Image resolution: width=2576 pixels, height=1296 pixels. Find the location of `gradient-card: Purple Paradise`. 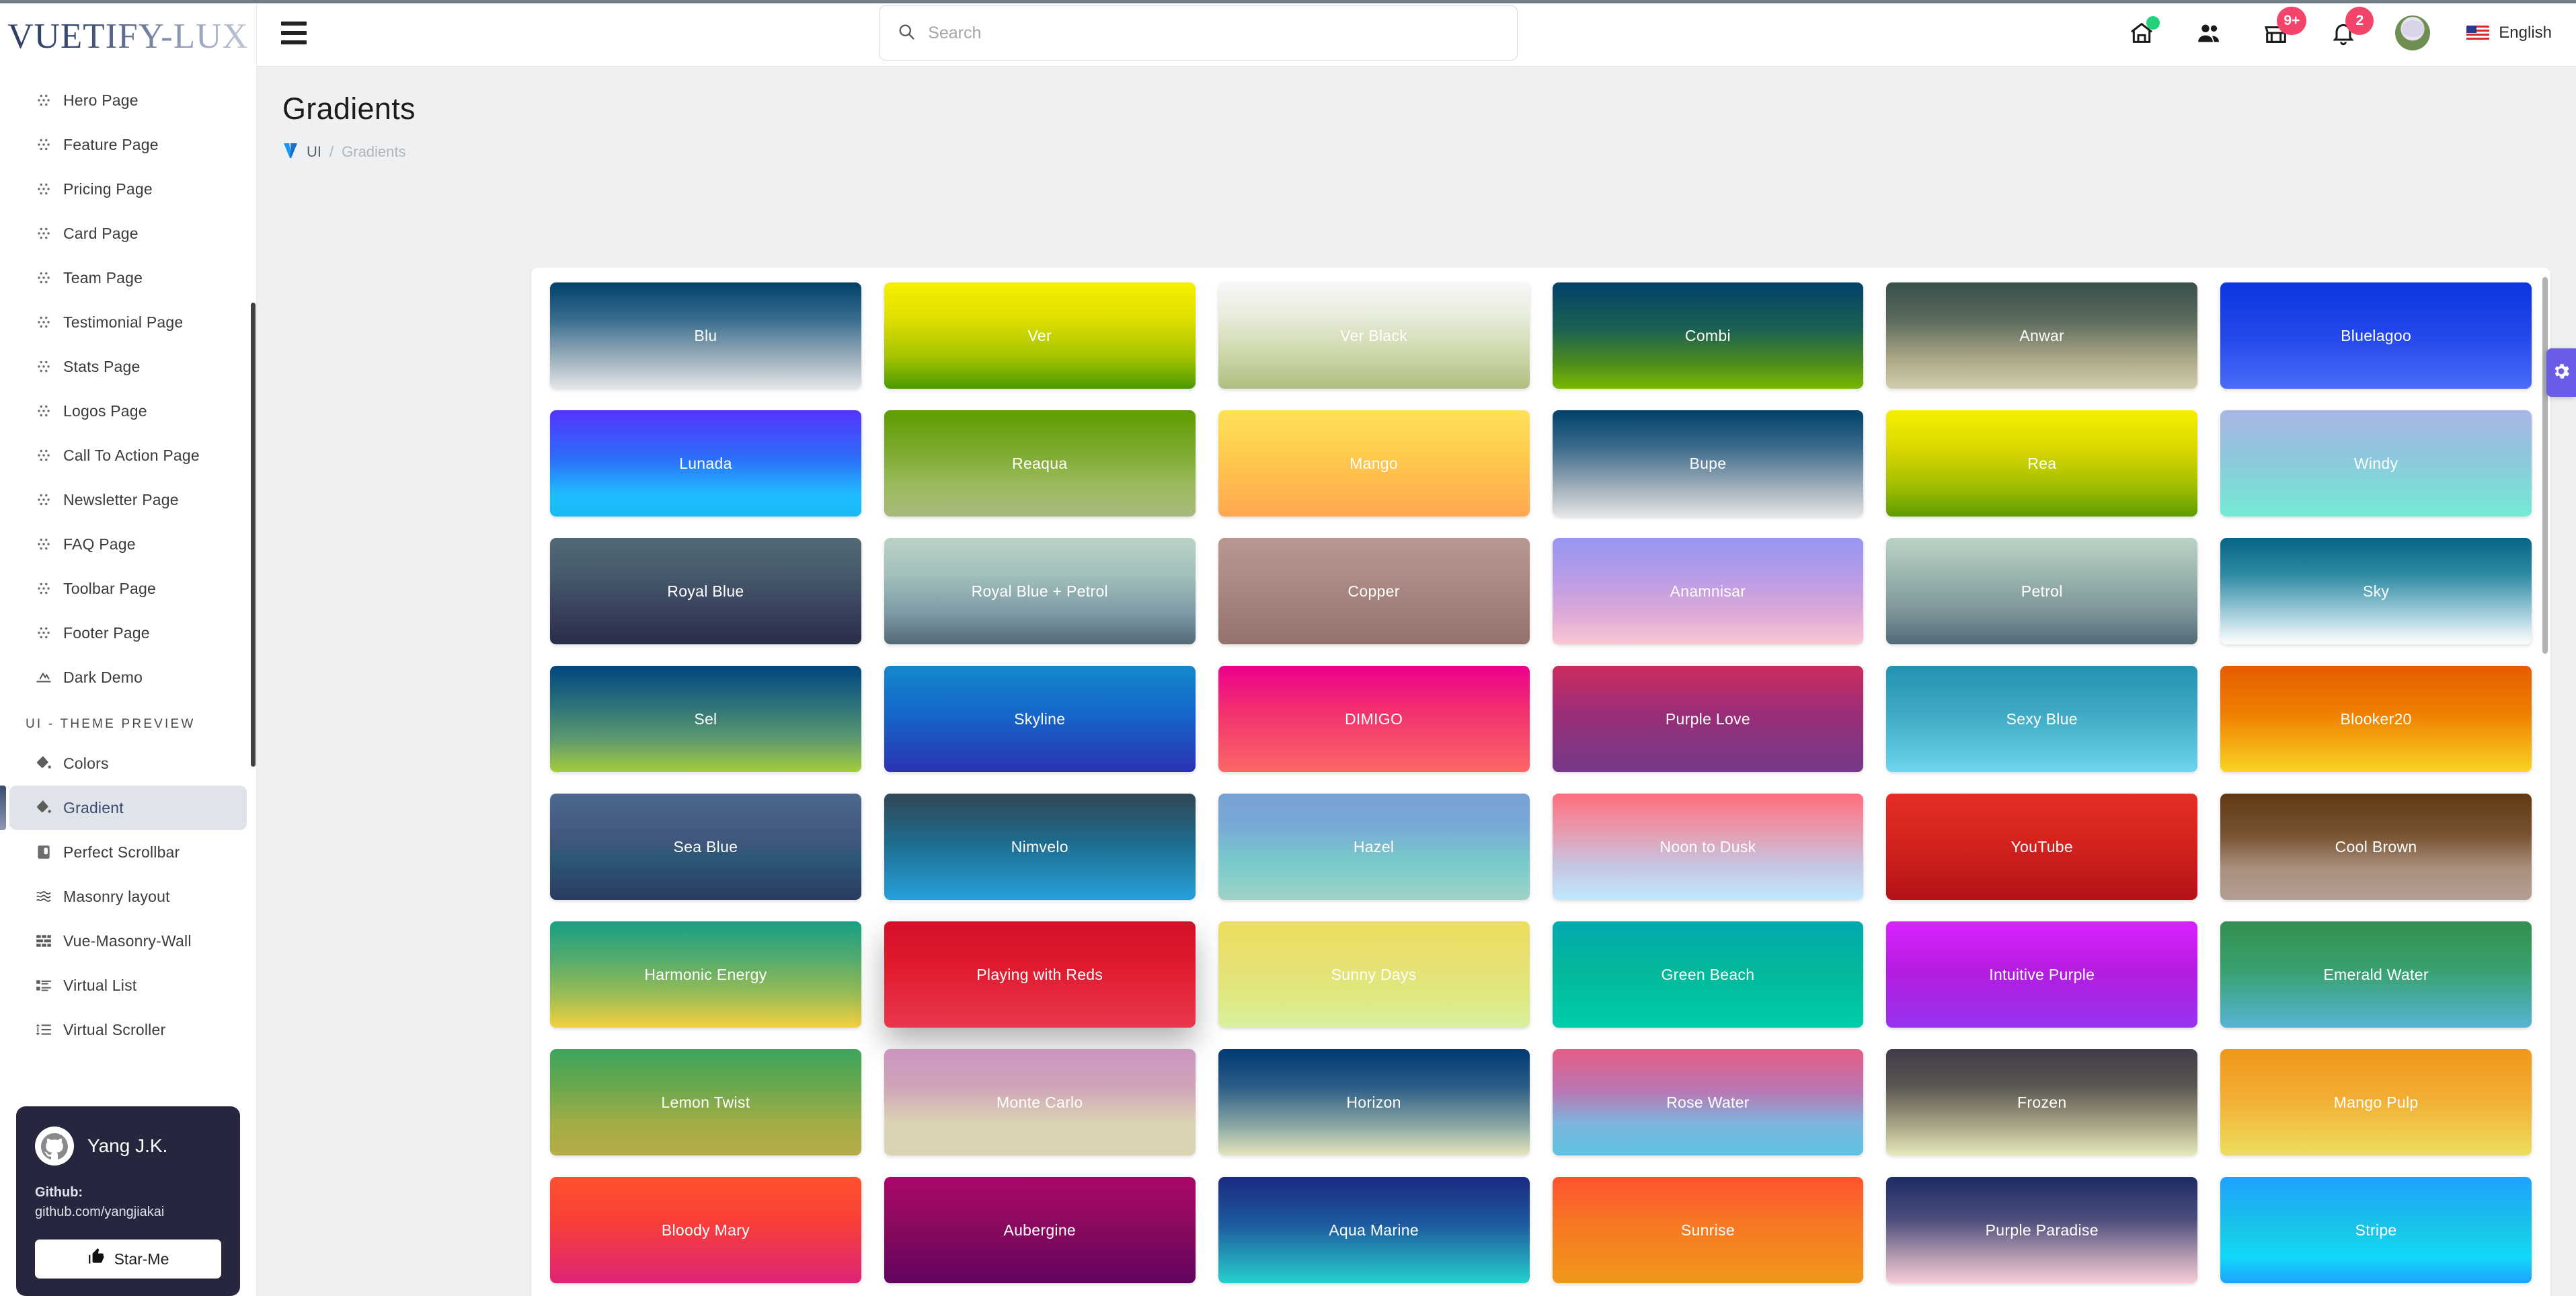

gradient-card: Purple Paradise is located at coordinates (2042, 1230).